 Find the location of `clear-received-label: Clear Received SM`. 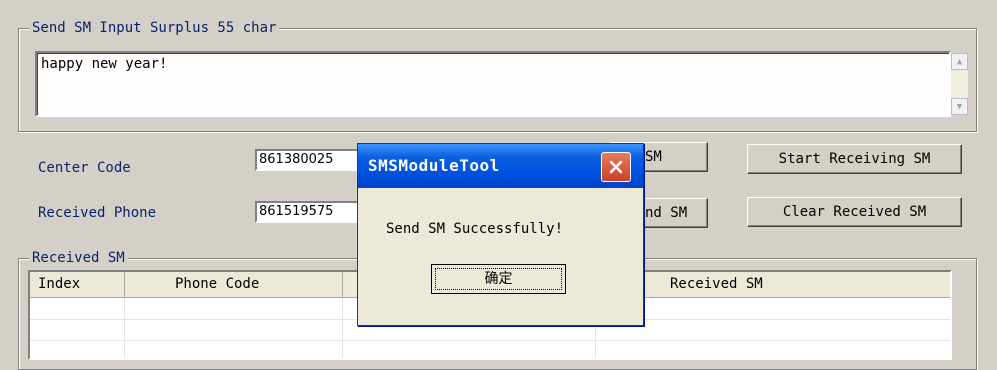

clear-received-label: Clear Received SM is located at coordinates (854, 212).